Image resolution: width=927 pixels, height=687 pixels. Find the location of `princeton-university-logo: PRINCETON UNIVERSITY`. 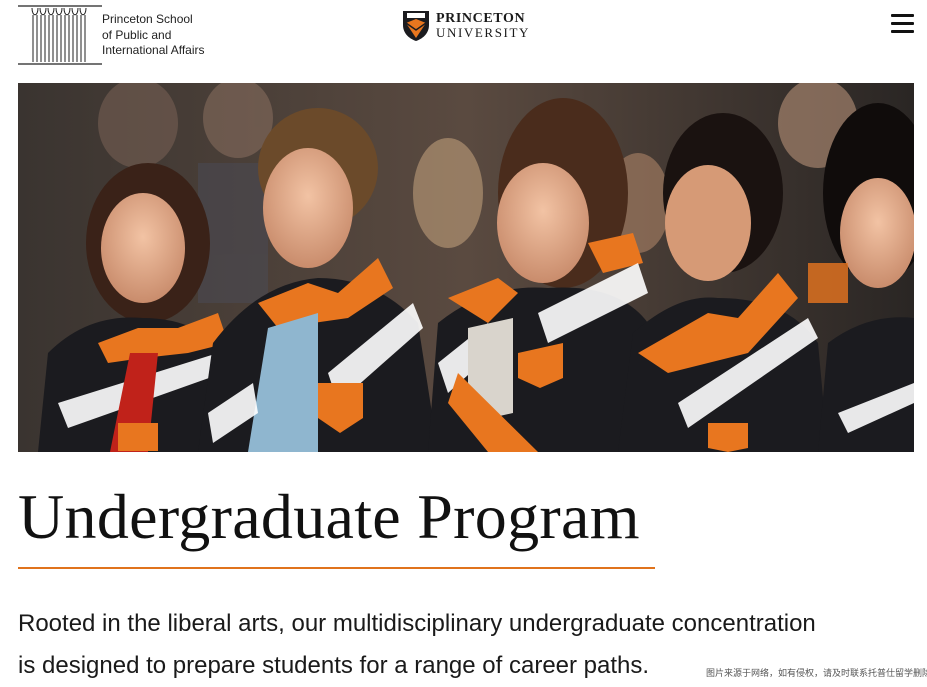

princeton-university-logo: PRINCETON UNIVERSITY is located at coordinates (466, 25).